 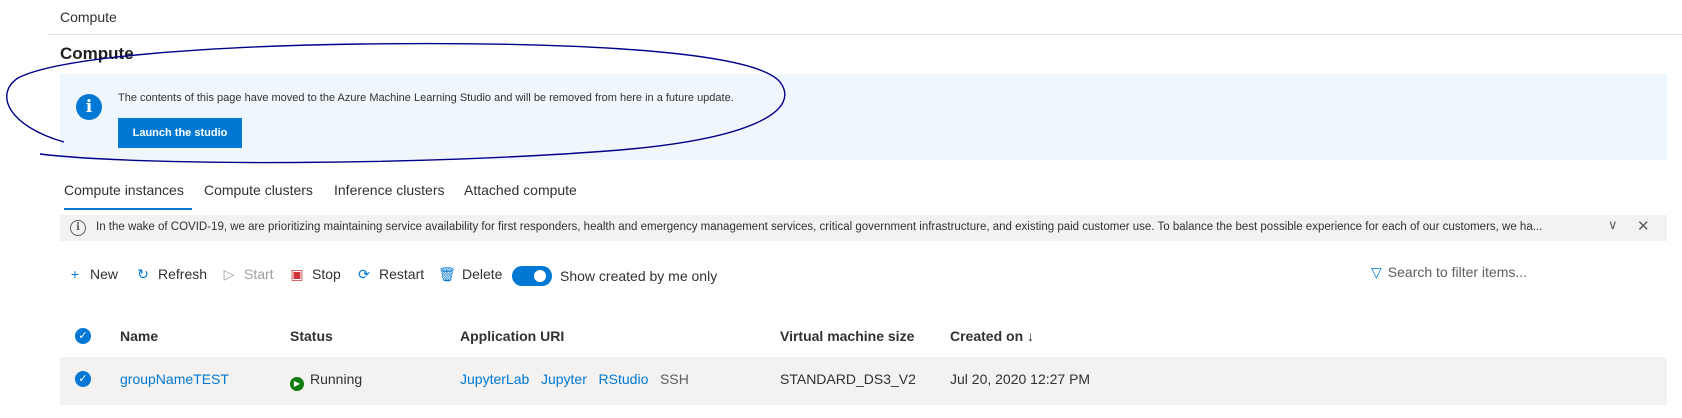 I want to click on active-tab-indicator, so click(x=128, y=209).